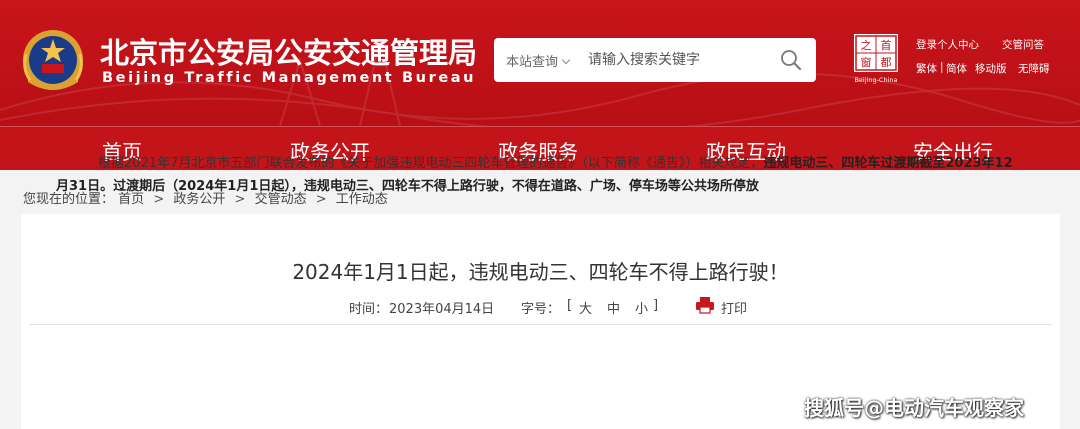  I want to click on logo-char: 之, so click(866, 45).